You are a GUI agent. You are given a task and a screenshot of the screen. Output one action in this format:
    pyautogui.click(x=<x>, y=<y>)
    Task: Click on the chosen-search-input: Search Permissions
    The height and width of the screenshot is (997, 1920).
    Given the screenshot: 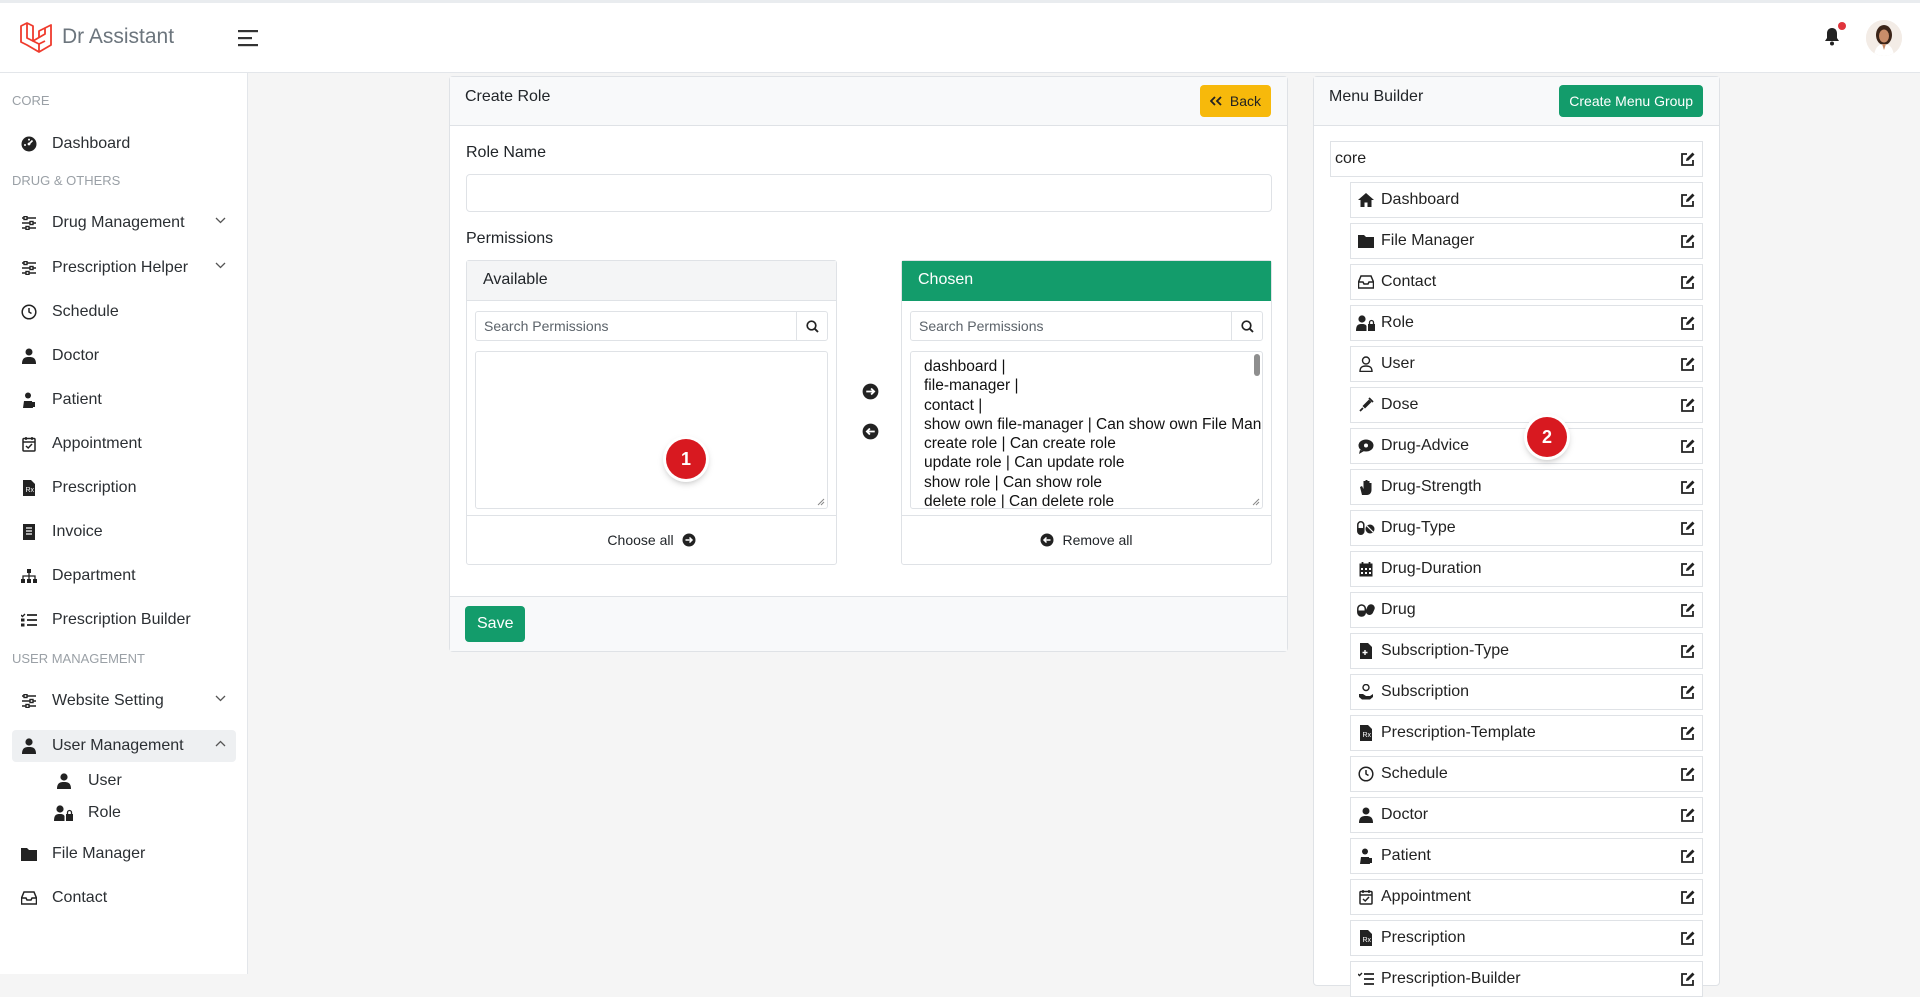 What is the action you would take?
    pyautogui.click(x=1071, y=326)
    